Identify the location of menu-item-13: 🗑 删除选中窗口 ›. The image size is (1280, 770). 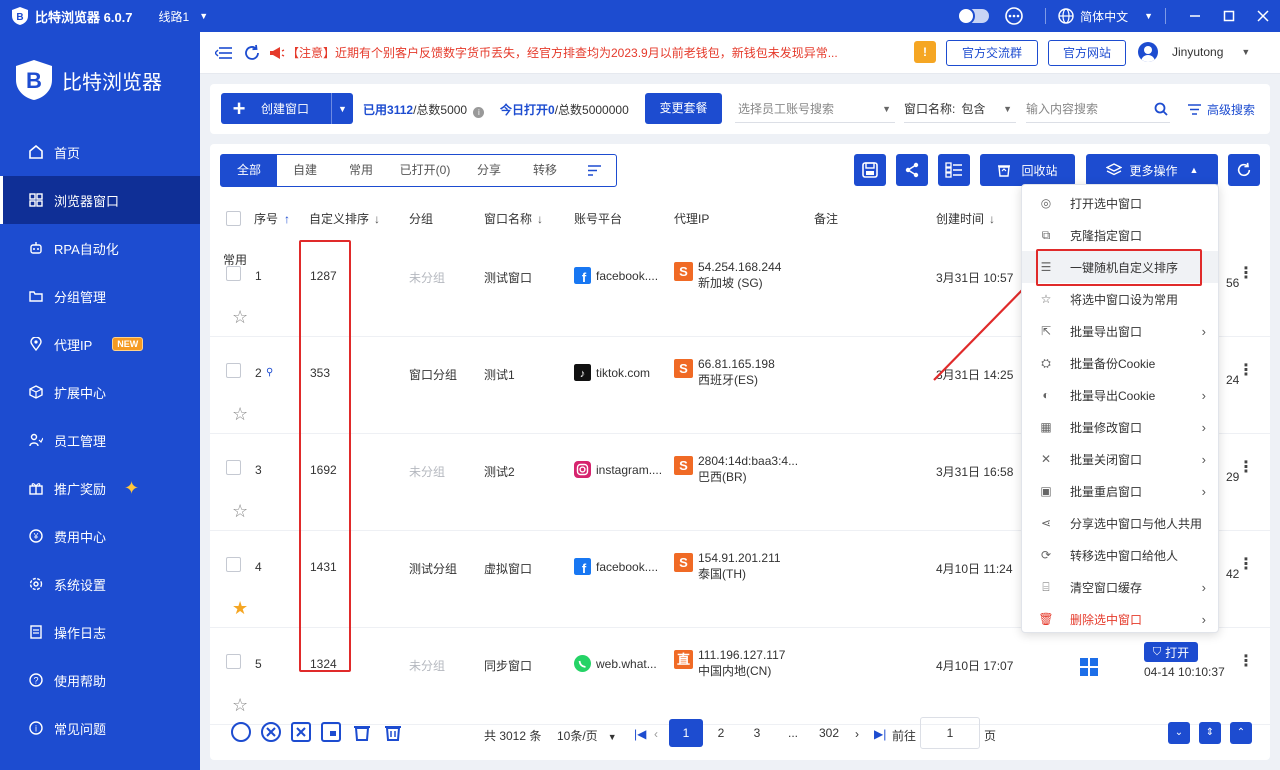
(1120, 619).